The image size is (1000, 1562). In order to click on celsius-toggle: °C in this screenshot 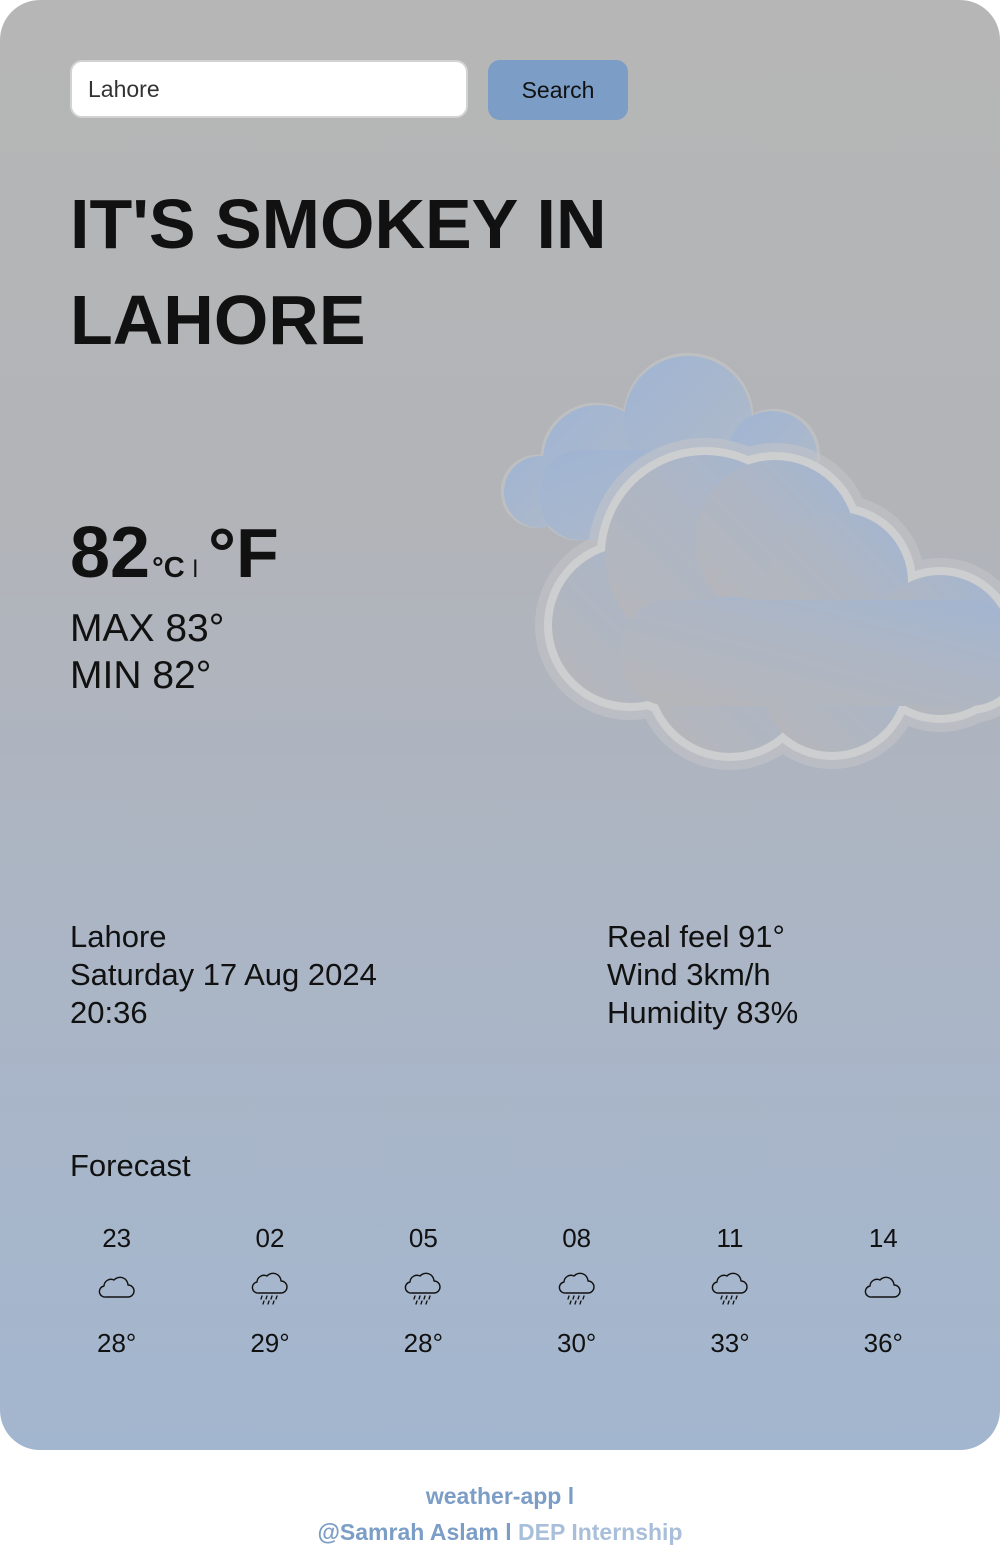, I will do `click(168, 568)`.